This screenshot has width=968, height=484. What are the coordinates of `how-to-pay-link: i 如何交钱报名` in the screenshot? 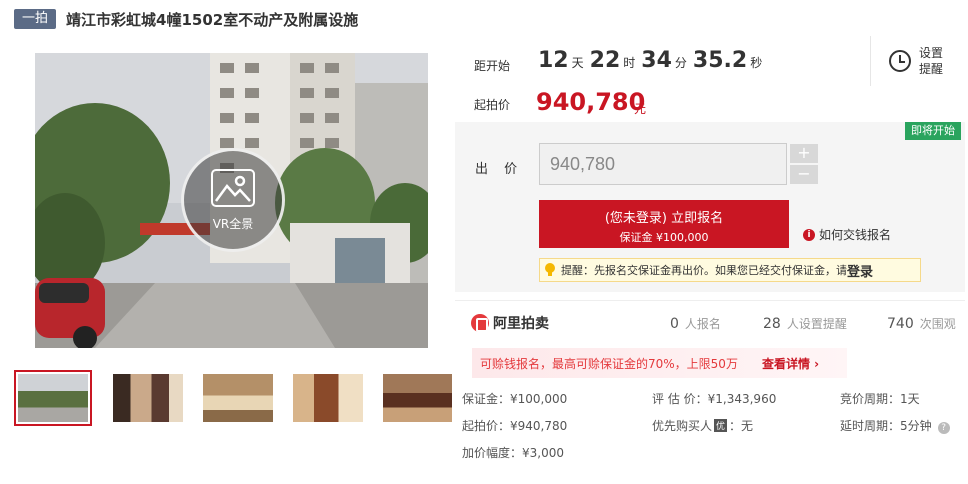 It's located at (847, 234).